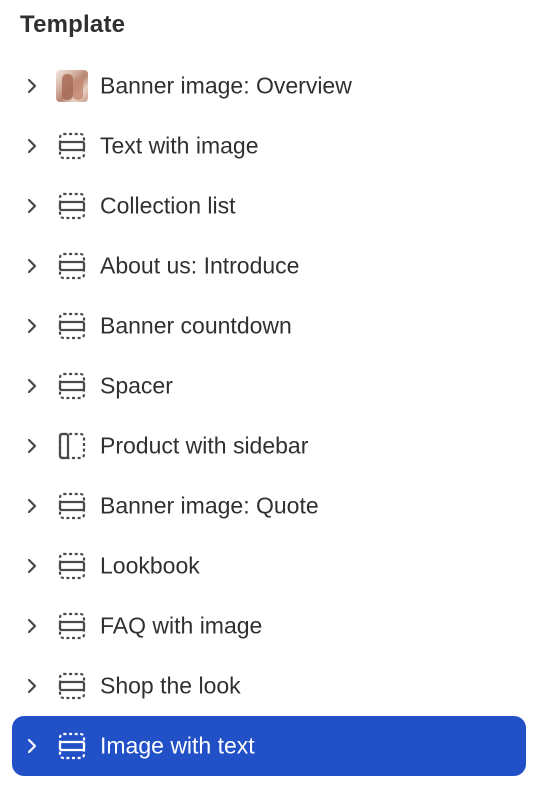 Image resolution: width=542 pixels, height=792 pixels. I want to click on section-item-label: Lookbook, so click(150, 565).